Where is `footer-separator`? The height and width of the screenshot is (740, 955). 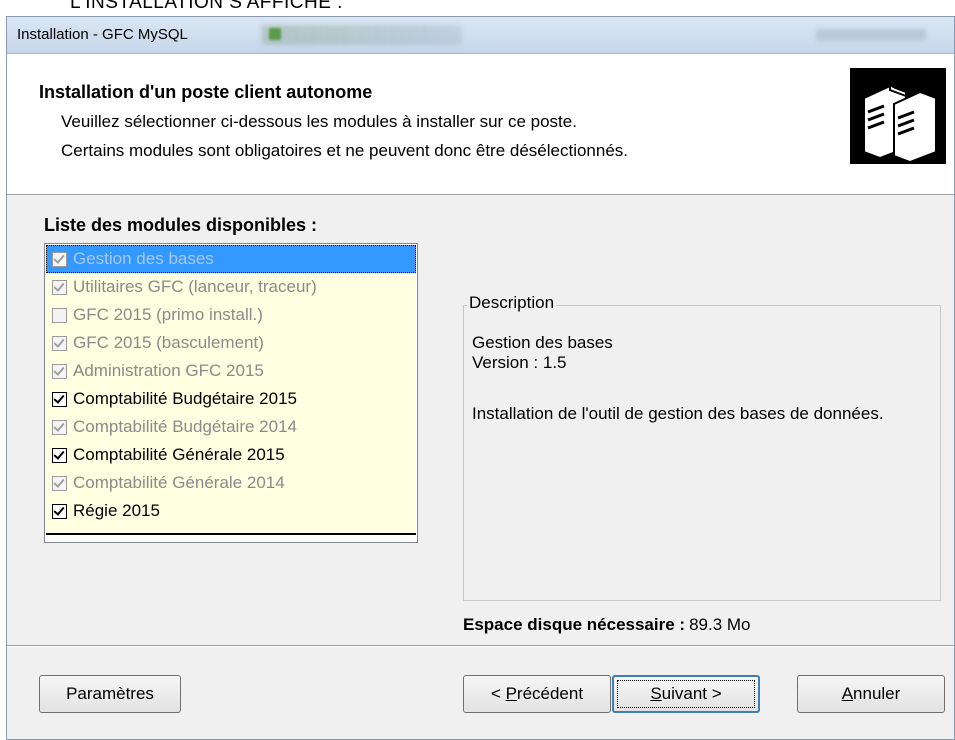 footer-separator is located at coordinates (480, 646).